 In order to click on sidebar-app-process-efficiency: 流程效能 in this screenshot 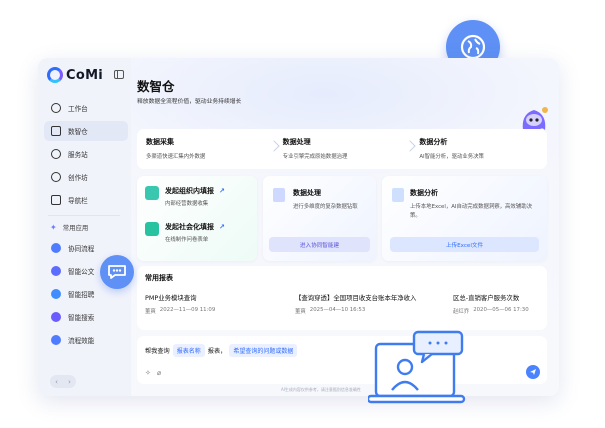, I will do `click(86, 340)`.